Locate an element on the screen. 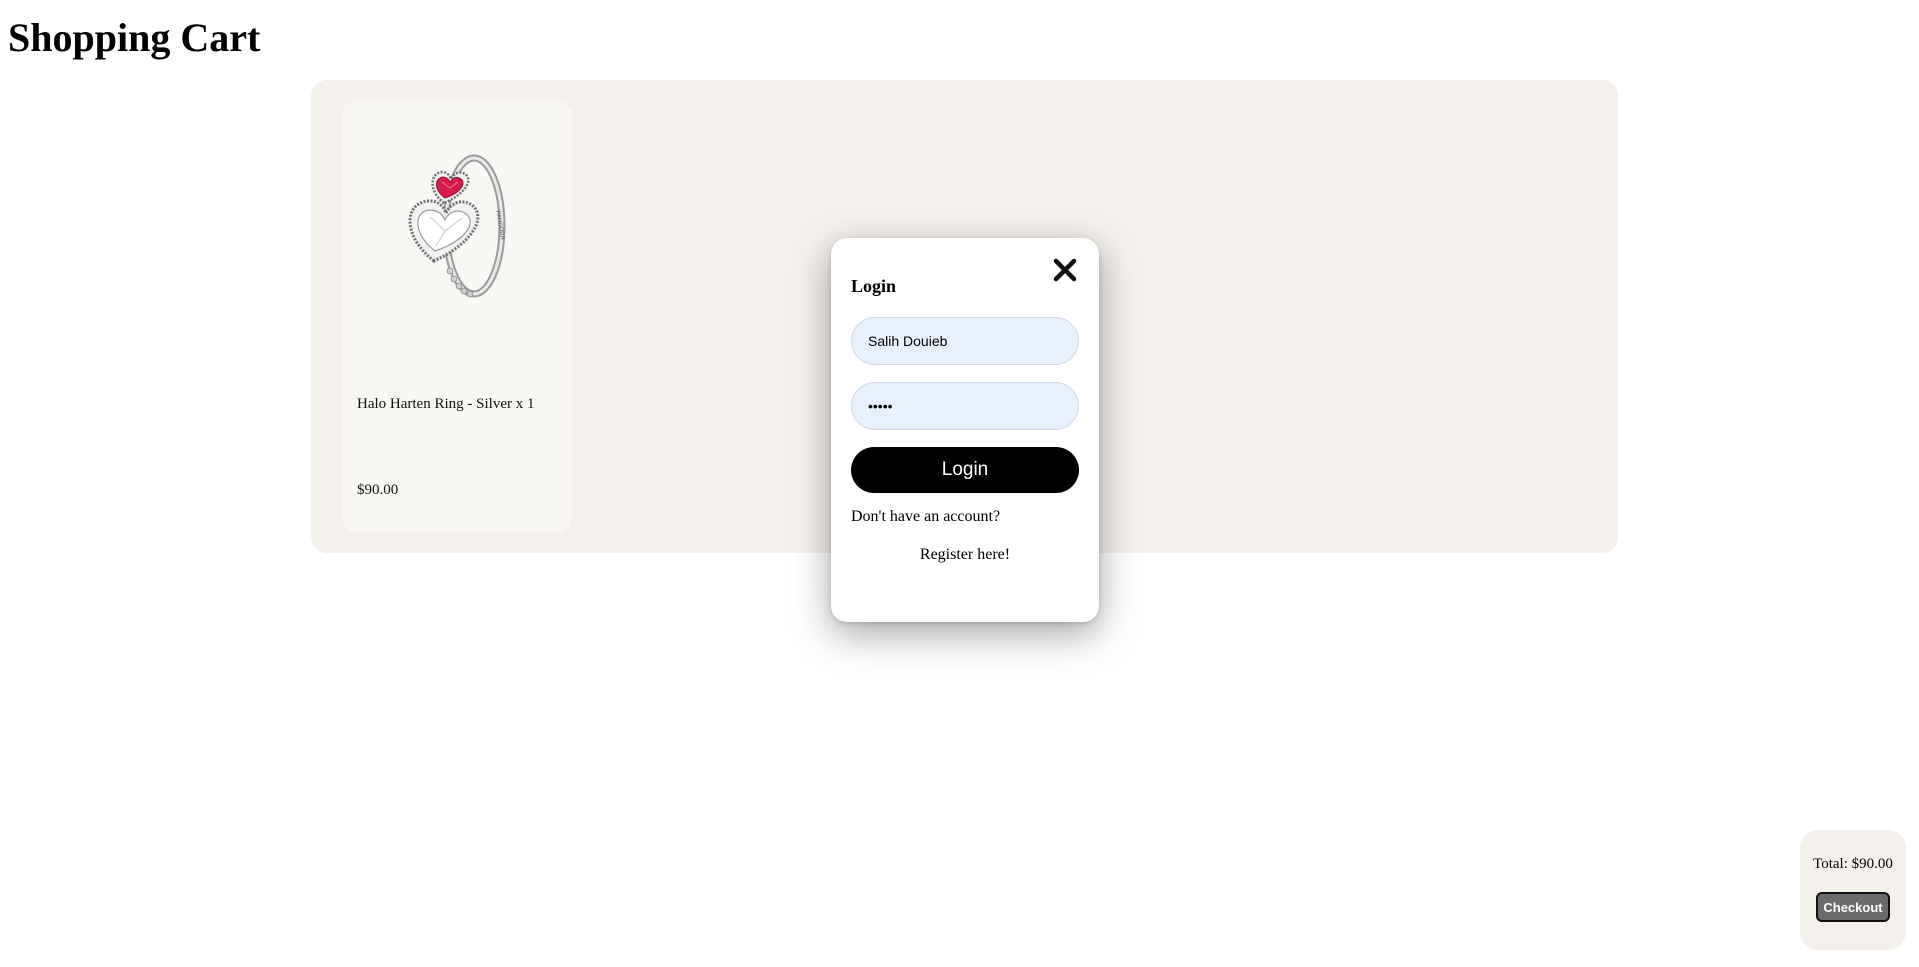 The width and height of the screenshot is (1919, 967). product-price: $90.00 is located at coordinates (378, 490).